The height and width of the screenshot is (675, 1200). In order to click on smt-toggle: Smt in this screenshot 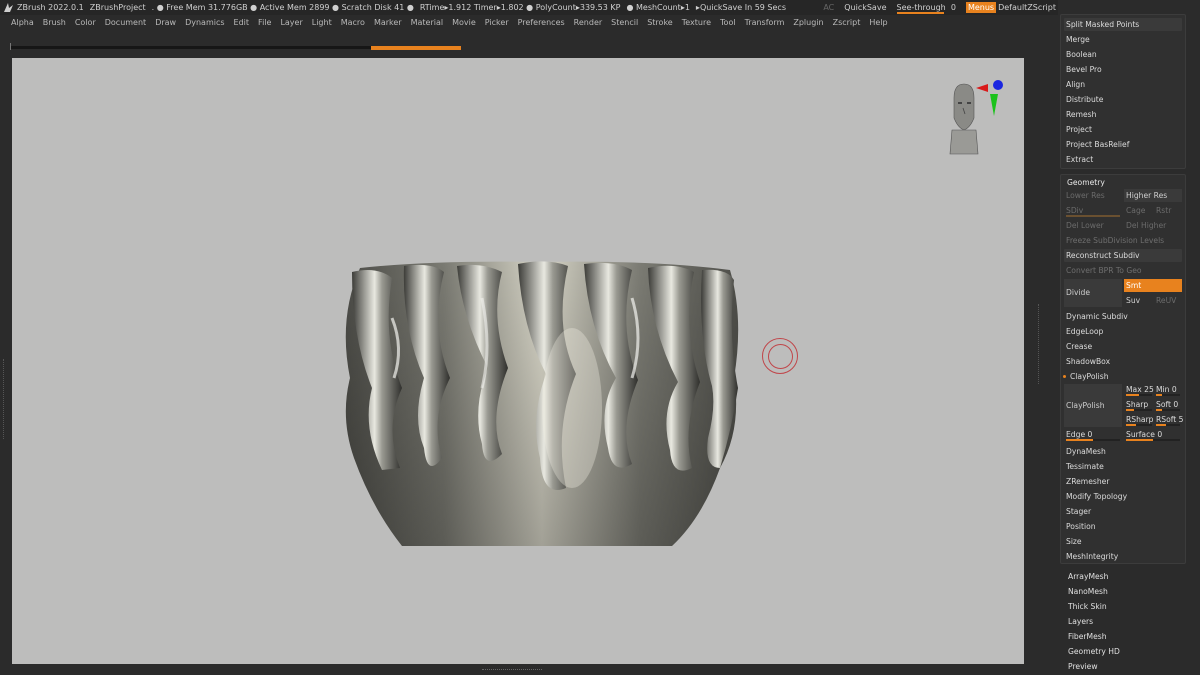, I will do `click(1153, 285)`.